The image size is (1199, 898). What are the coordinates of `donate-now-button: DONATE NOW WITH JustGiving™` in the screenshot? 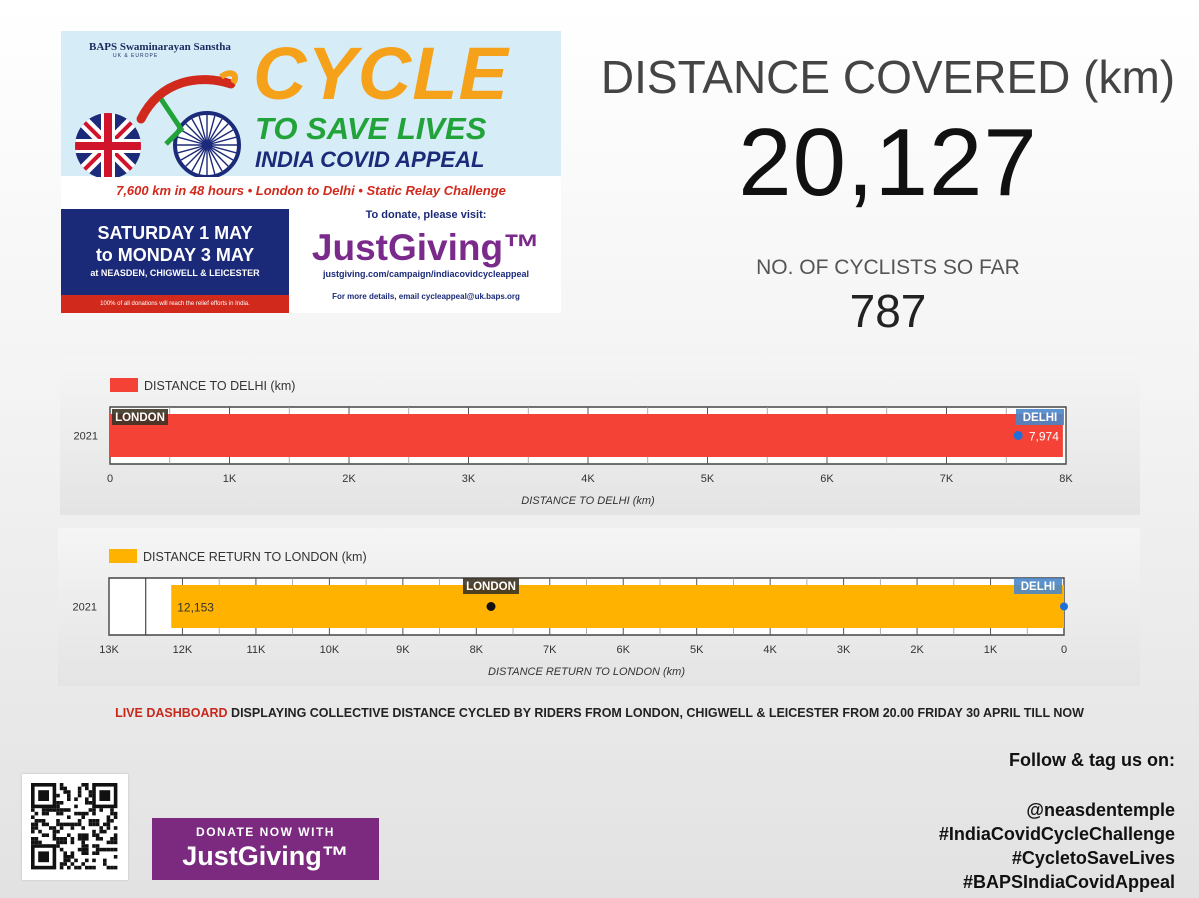 It's located at (265, 849).